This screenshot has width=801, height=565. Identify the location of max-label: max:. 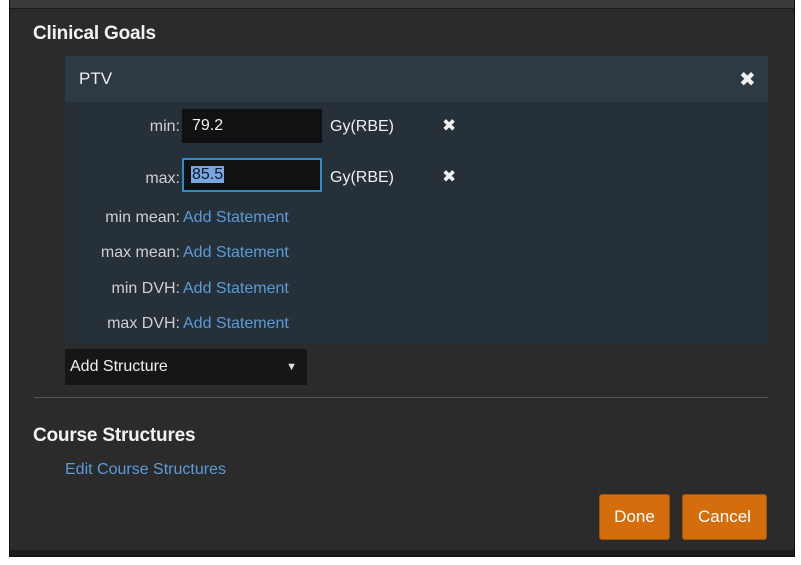
(162, 178).